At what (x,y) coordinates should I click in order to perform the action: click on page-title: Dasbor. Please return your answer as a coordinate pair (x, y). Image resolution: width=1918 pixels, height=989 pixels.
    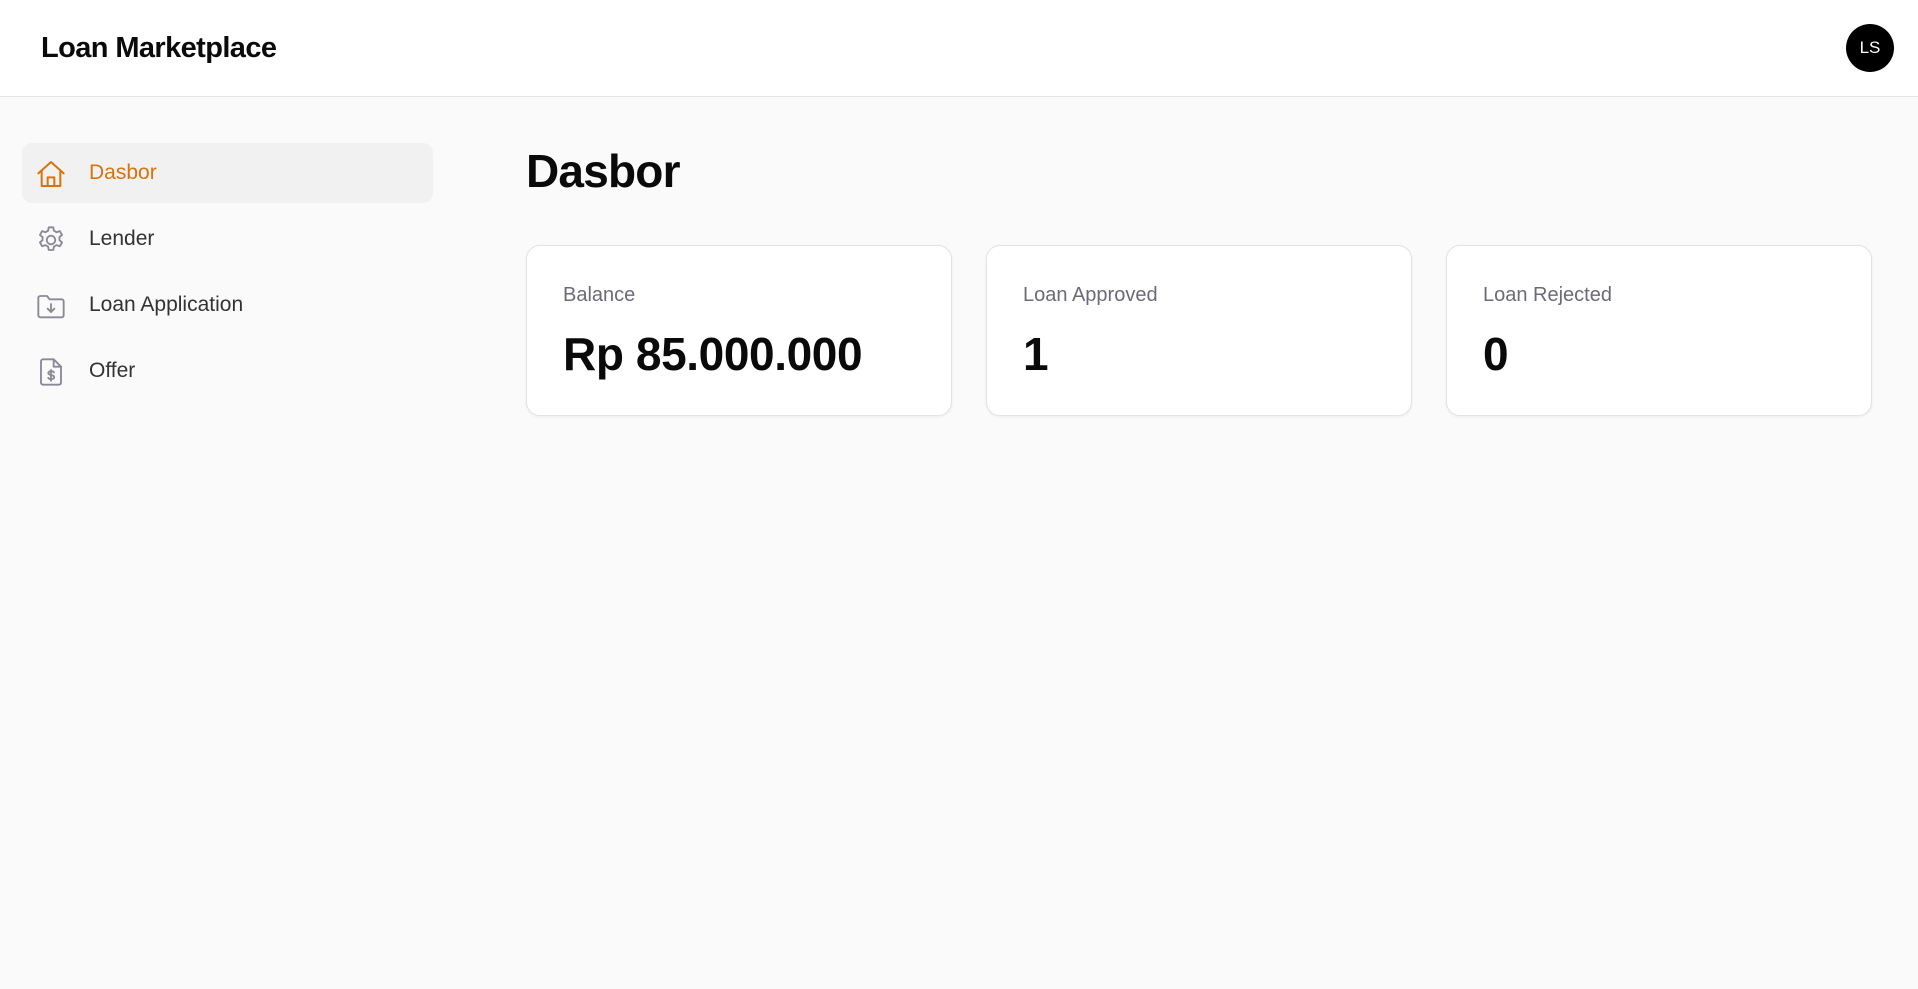
    Looking at the image, I should click on (603, 171).